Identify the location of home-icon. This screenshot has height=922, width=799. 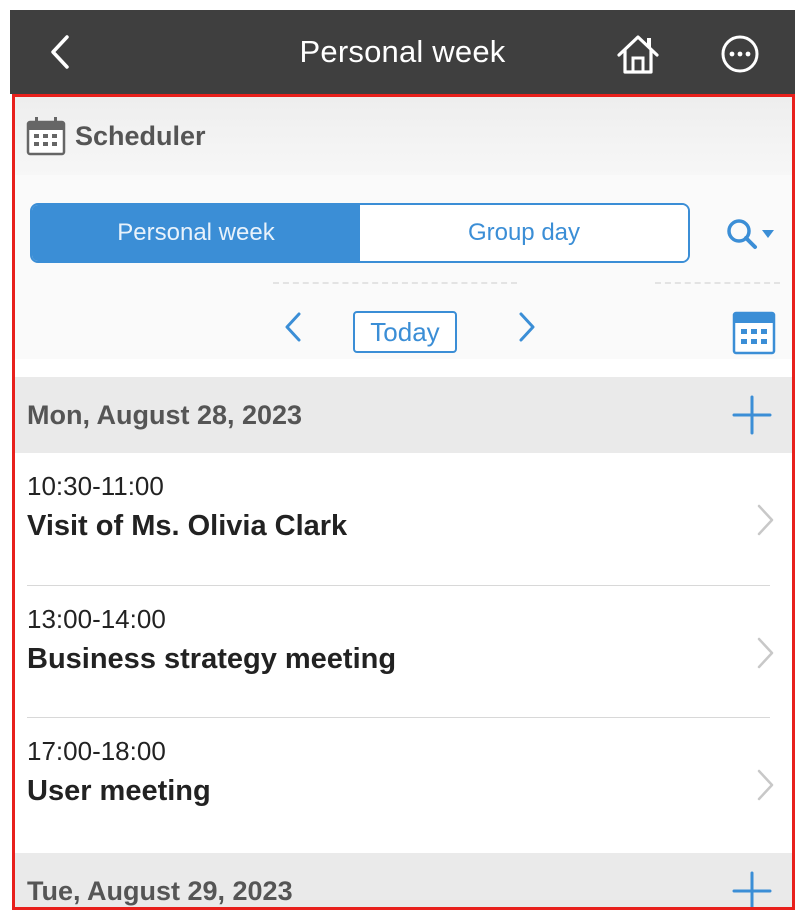
(638, 54).